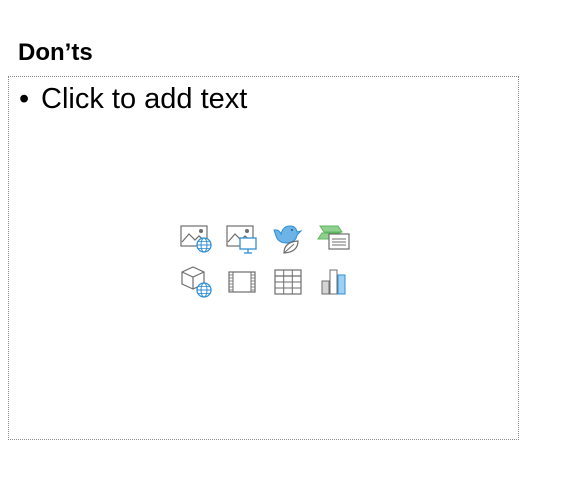 The width and height of the screenshot is (563, 479). What do you see at coordinates (242, 282) in the screenshot?
I see `video-icon` at bounding box center [242, 282].